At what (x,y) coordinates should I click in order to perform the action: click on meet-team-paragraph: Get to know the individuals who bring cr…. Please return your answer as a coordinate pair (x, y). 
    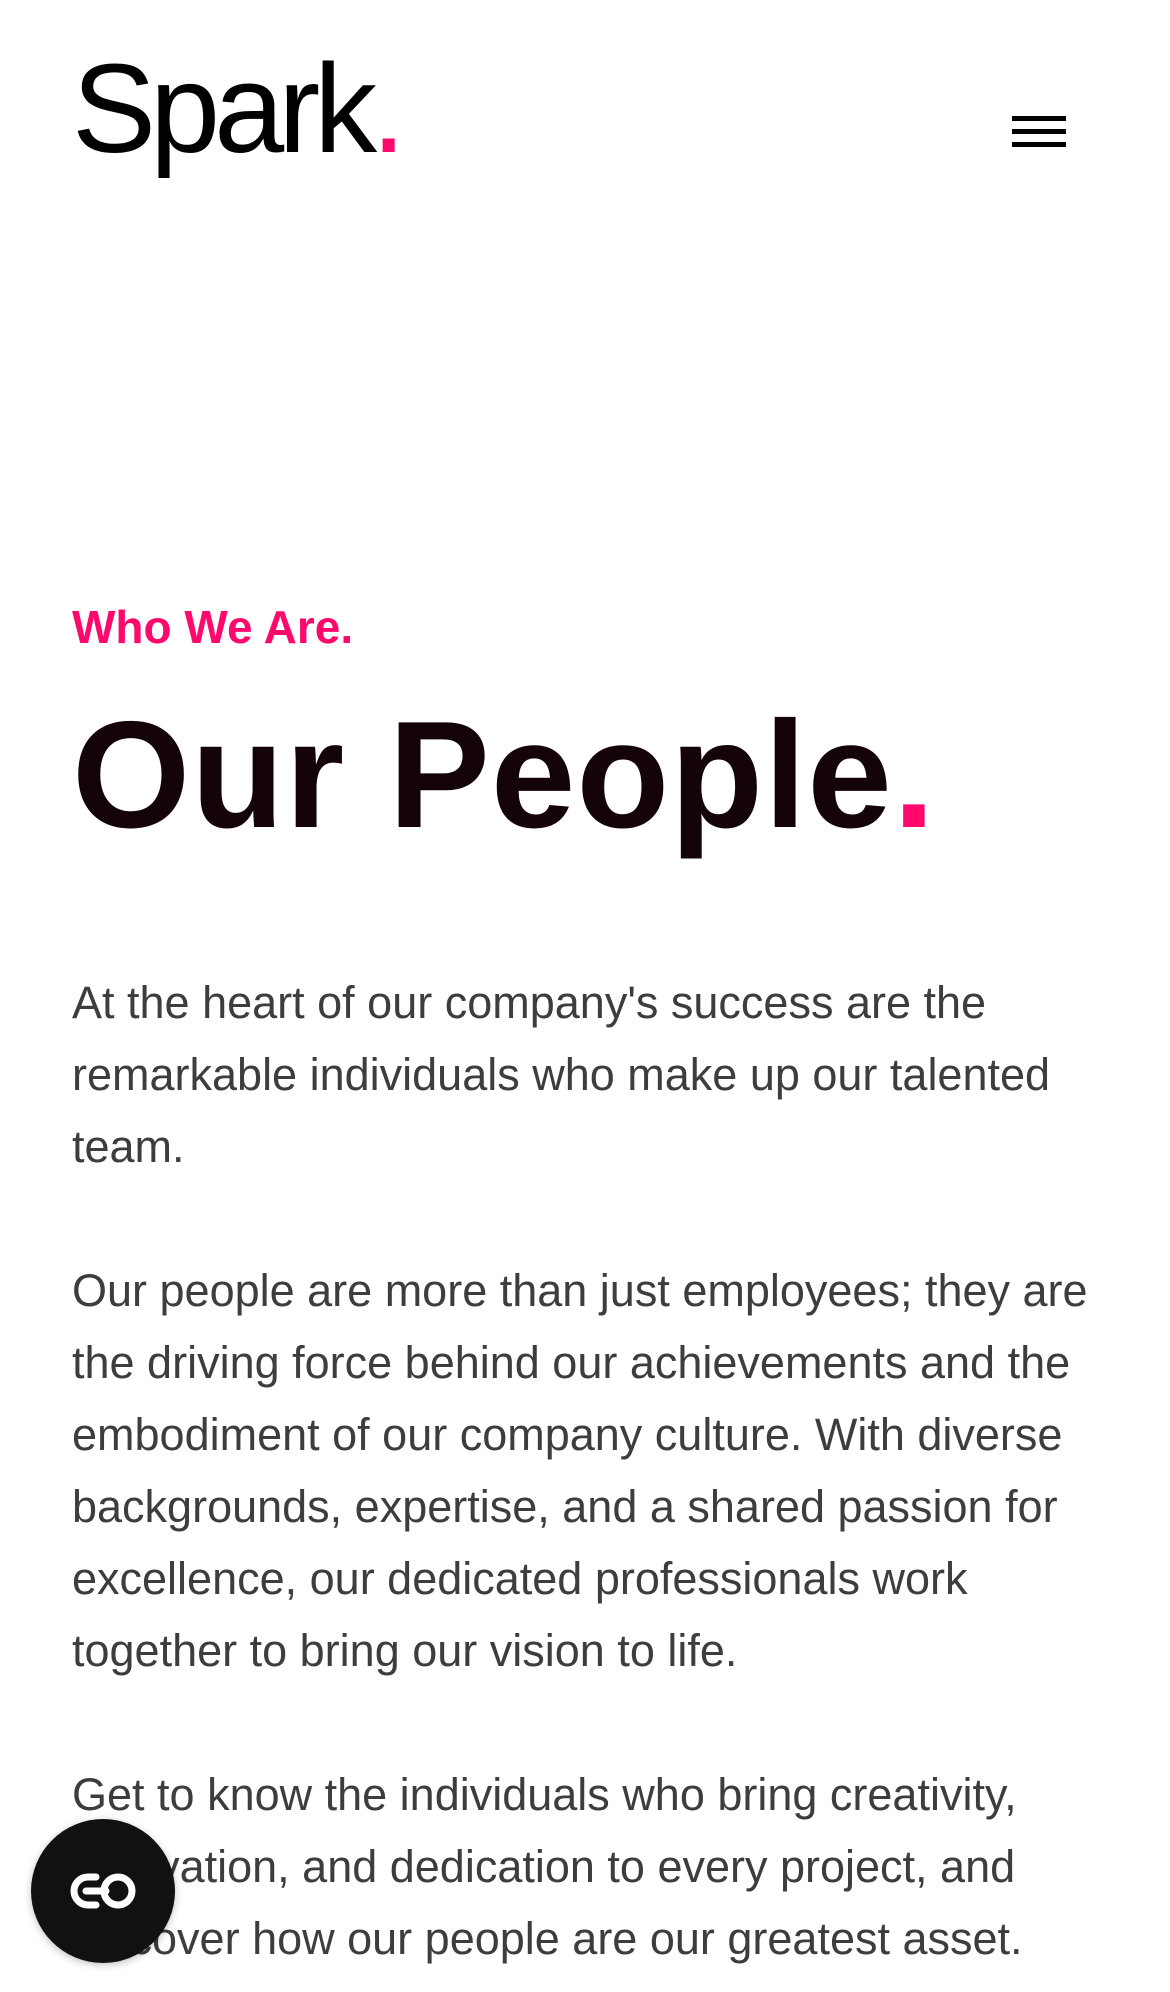
    Looking at the image, I should click on (547, 1867).